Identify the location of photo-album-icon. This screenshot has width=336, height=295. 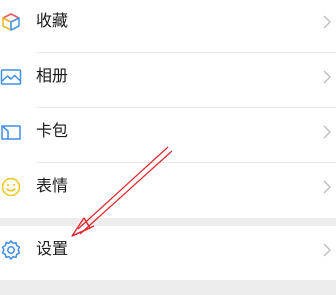
(11, 77).